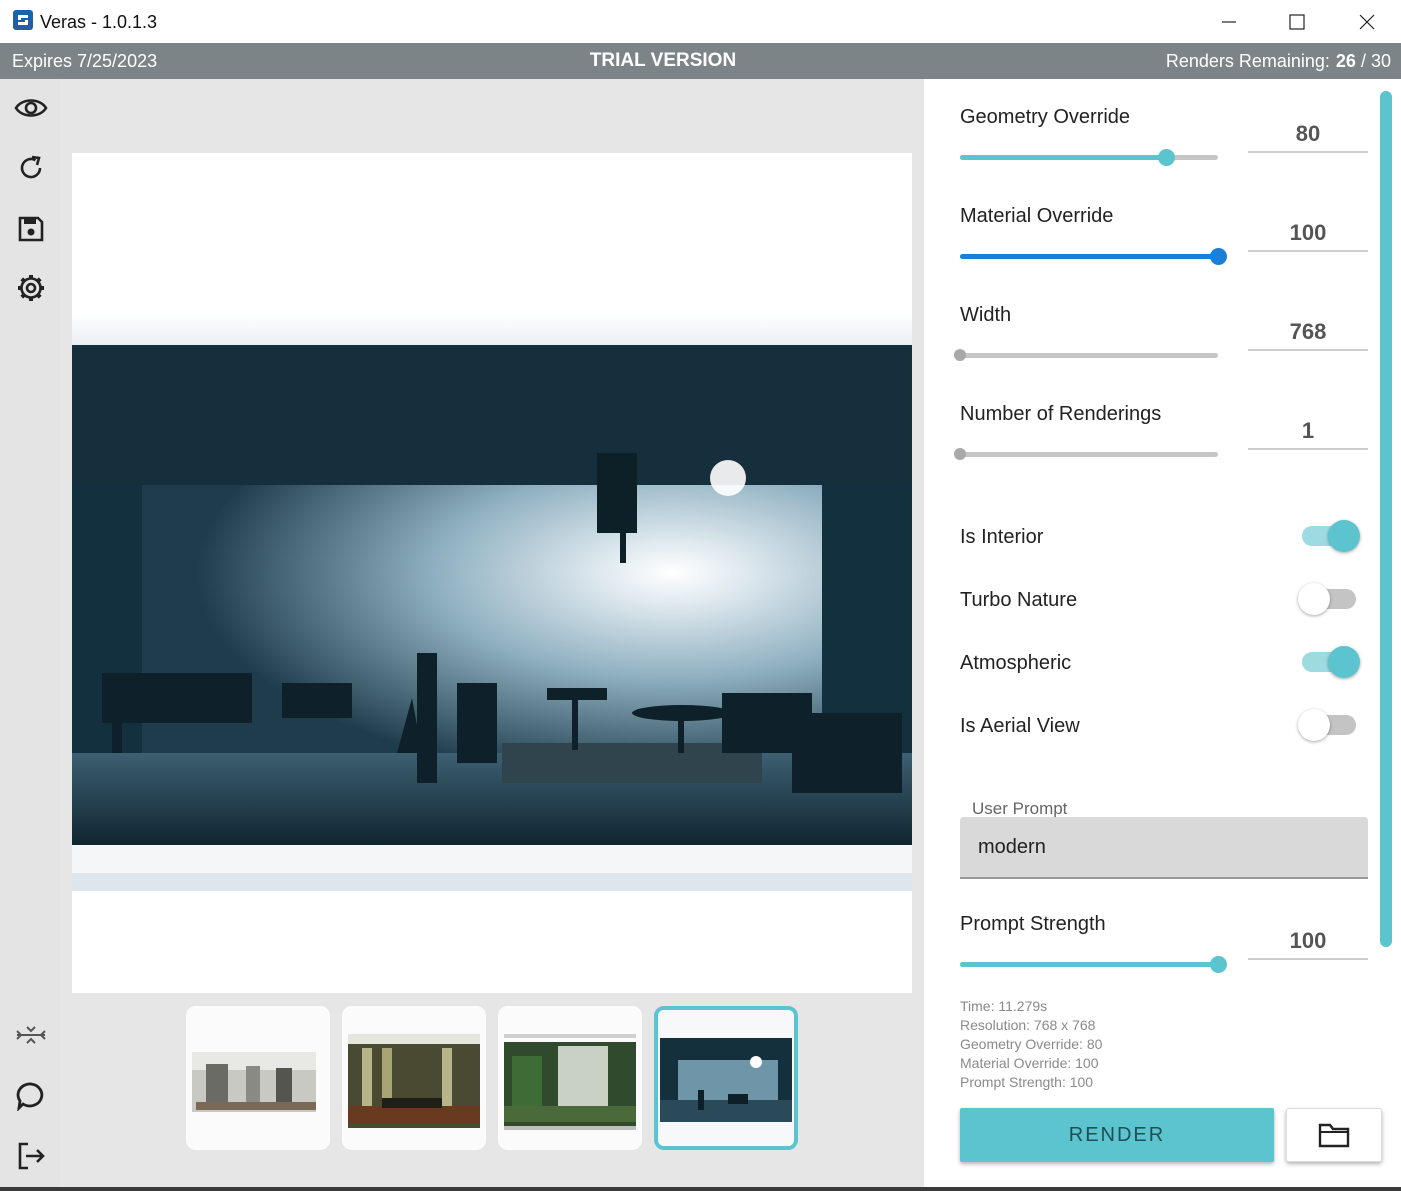  I want to click on atmospheric-knob, so click(1344, 662).